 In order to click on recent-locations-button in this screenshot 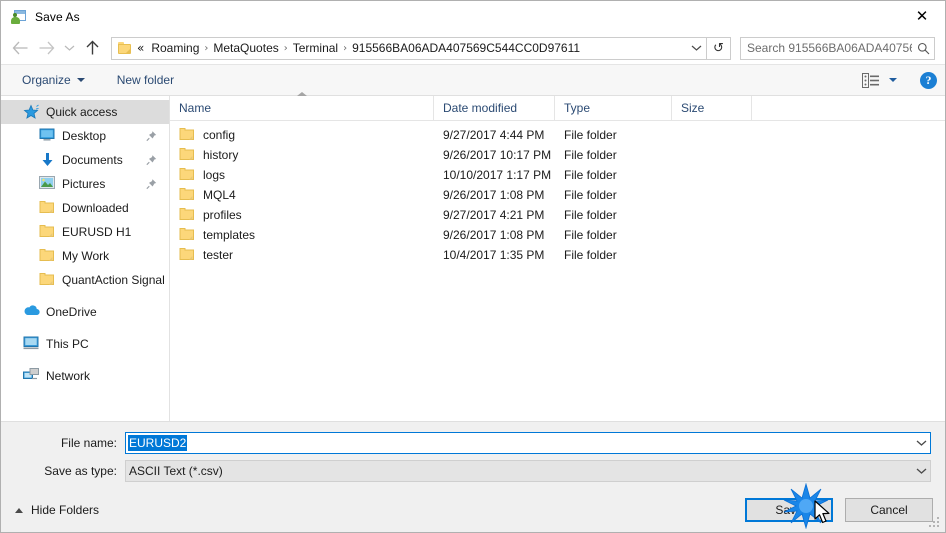, I will do `click(69, 48)`.